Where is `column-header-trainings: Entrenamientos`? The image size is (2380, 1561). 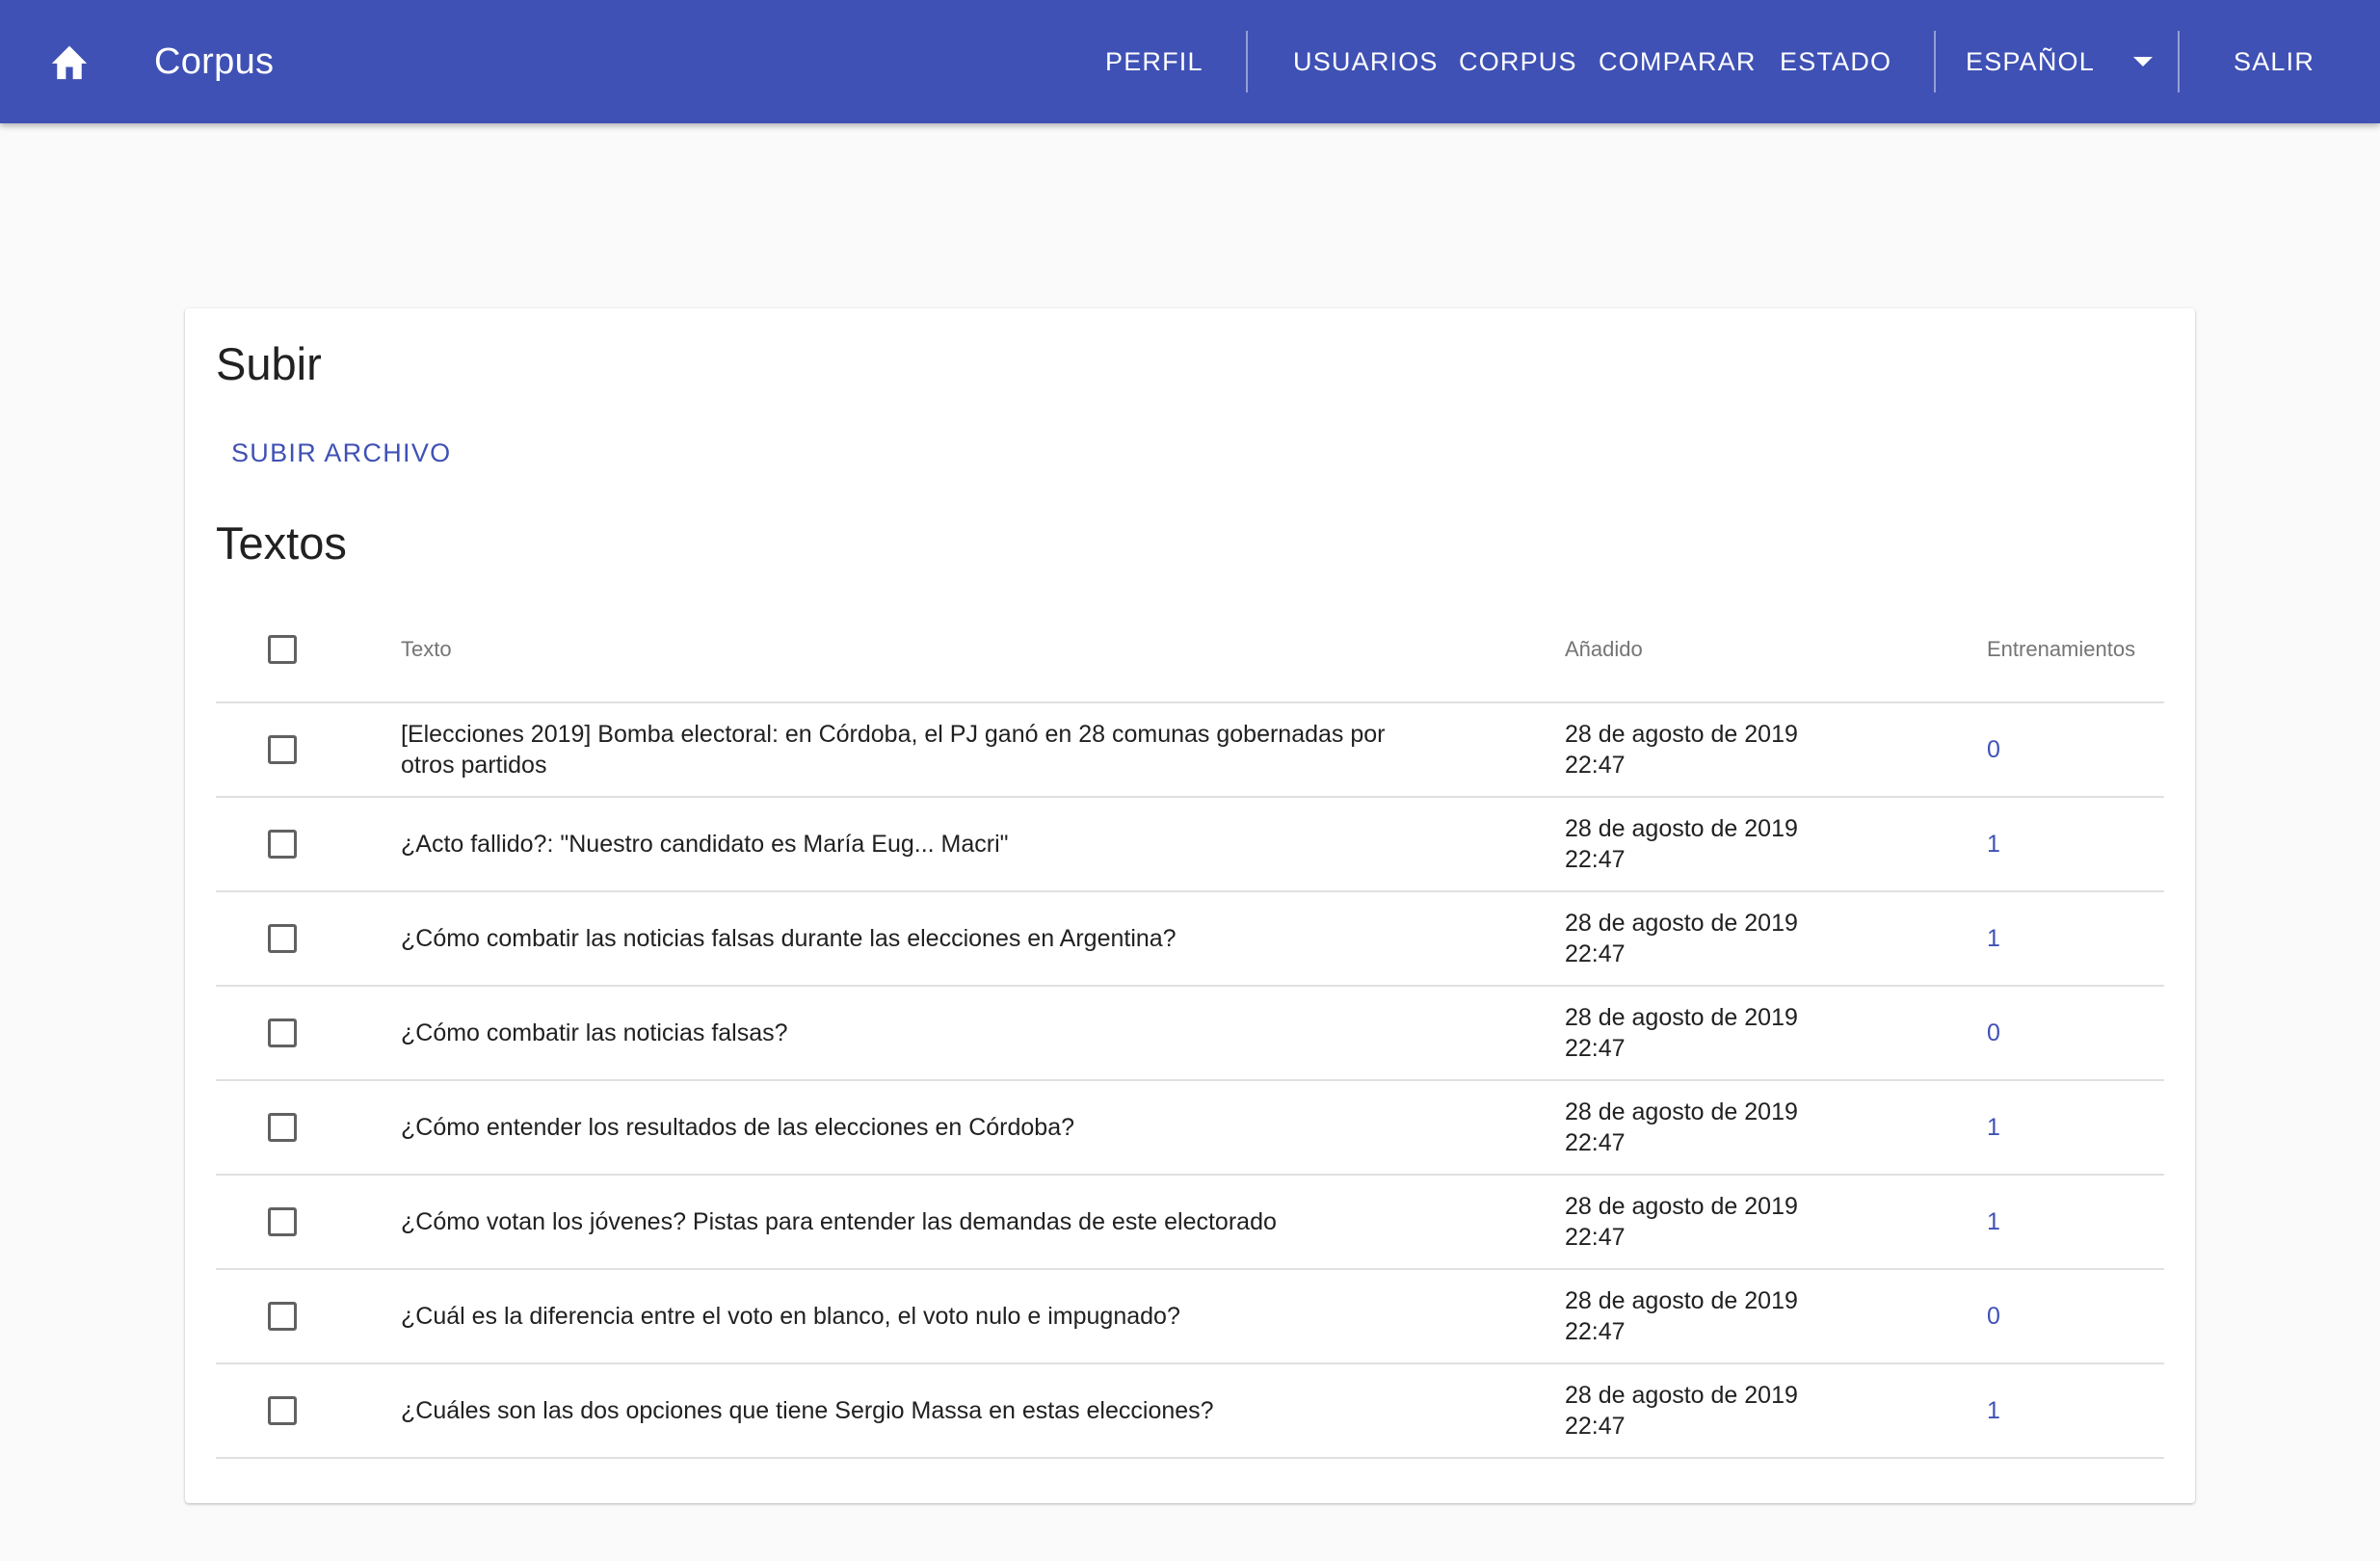 column-header-trainings: Entrenamientos is located at coordinates (2062, 649).